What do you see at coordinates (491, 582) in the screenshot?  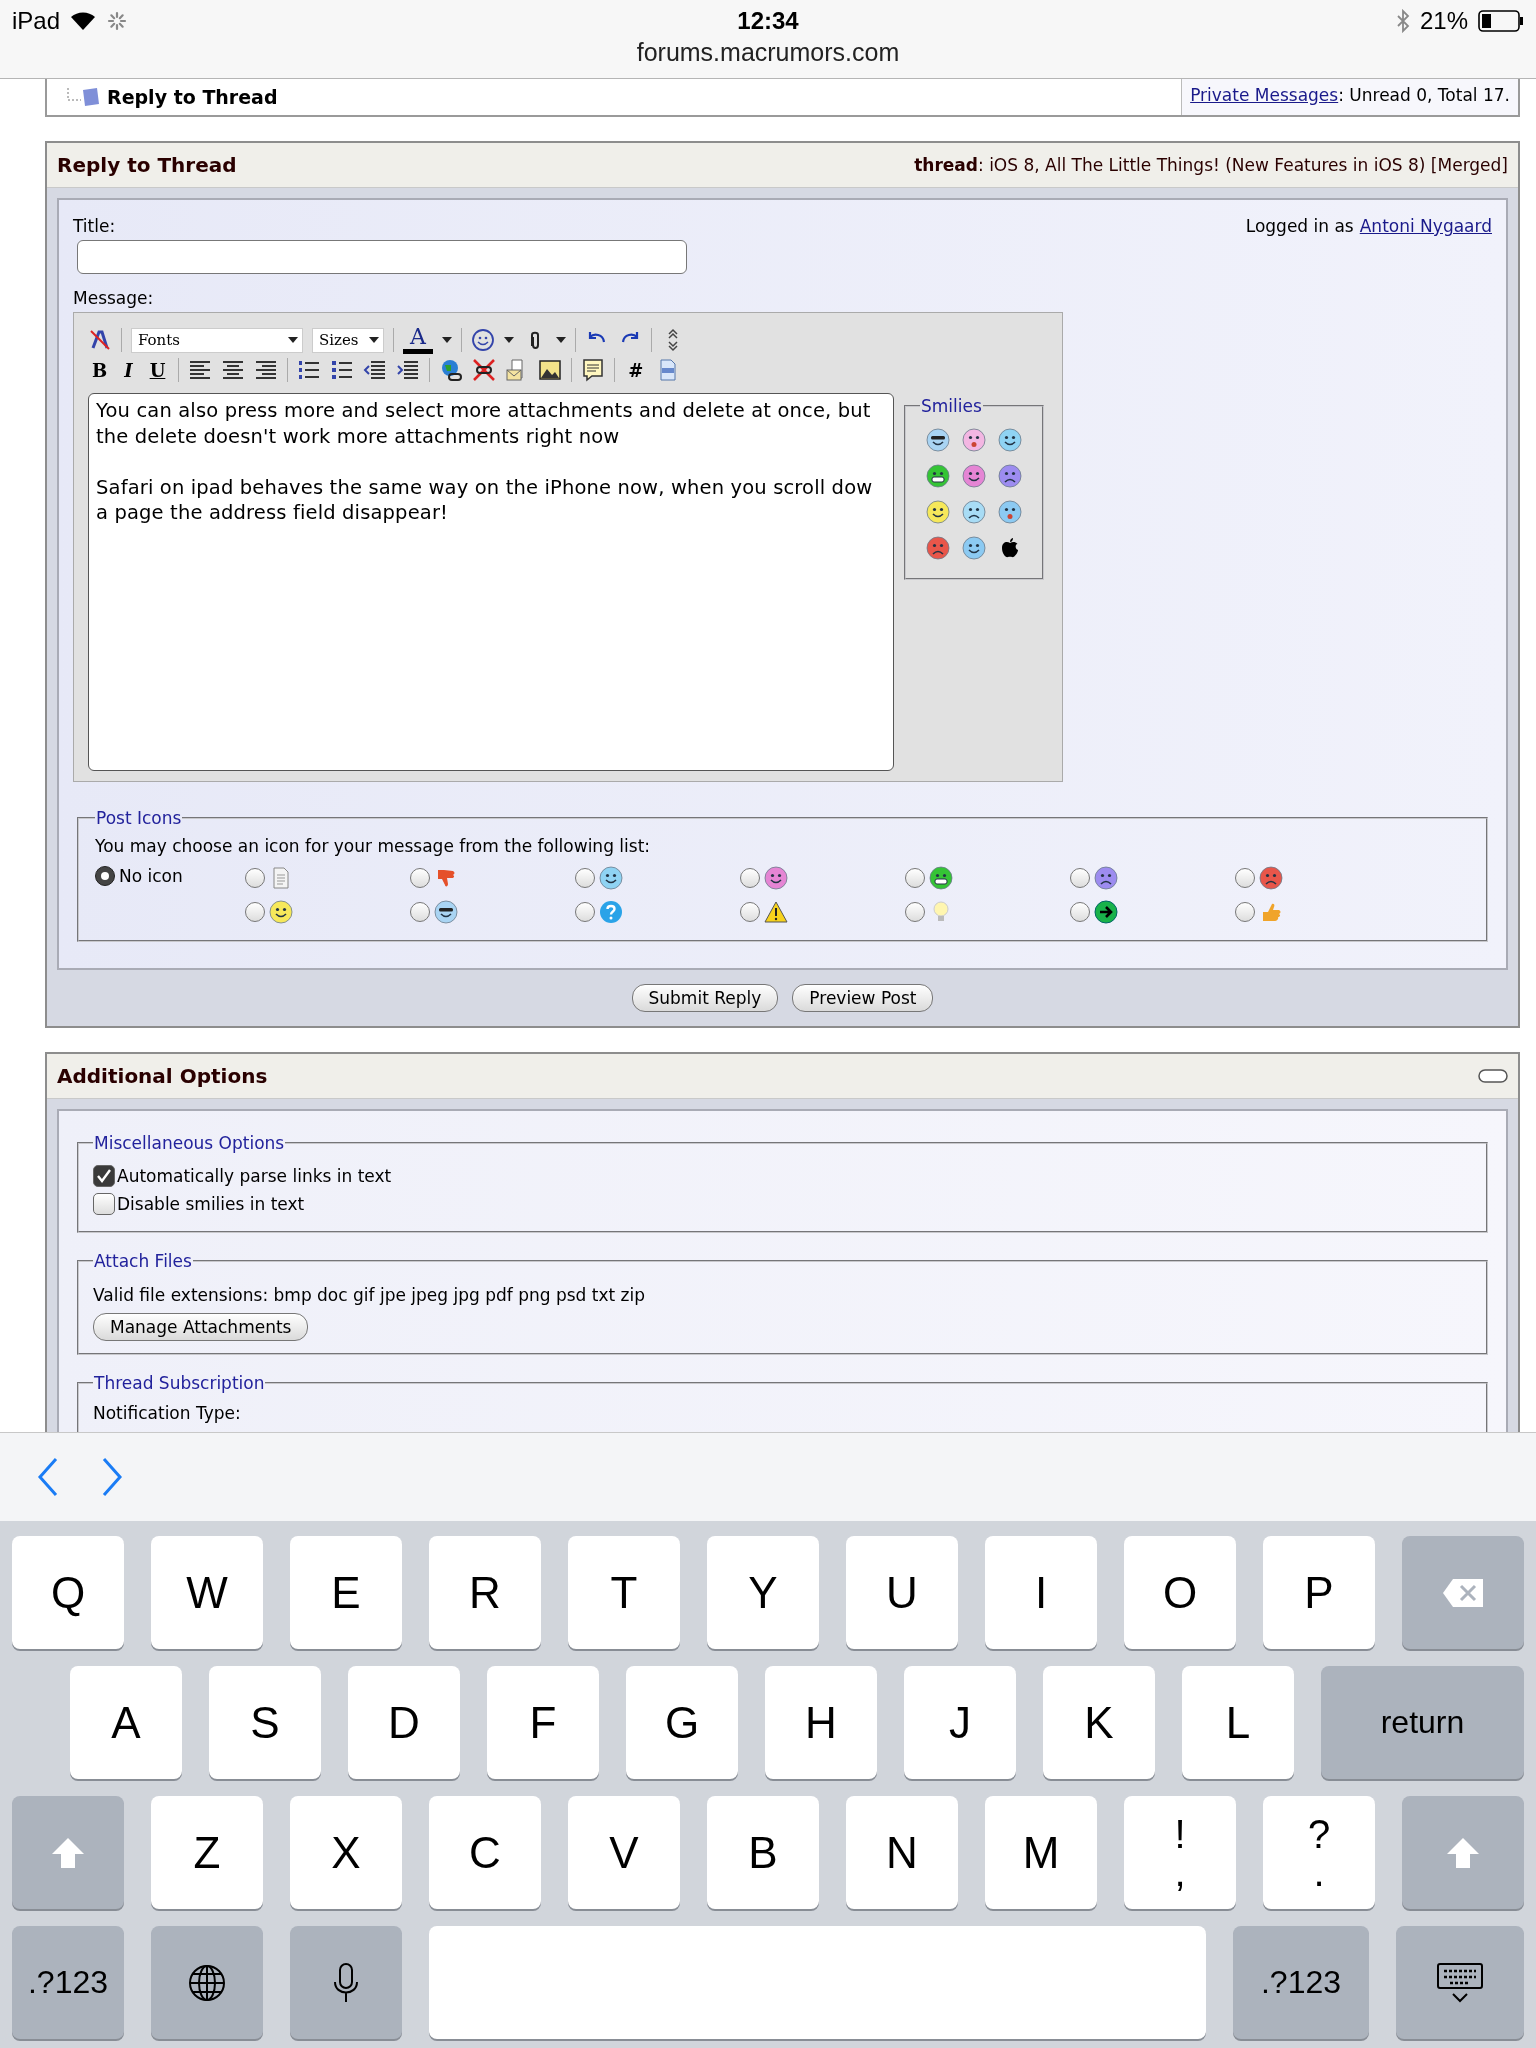 I see `message-field: You can also press more and select more attachments and delete at once, but the delete doesn't work more attachments right now Safari on ipad behaves the same way on the iPhone now, when you scroll dow a page the address field disappear!` at bounding box center [491, 582].